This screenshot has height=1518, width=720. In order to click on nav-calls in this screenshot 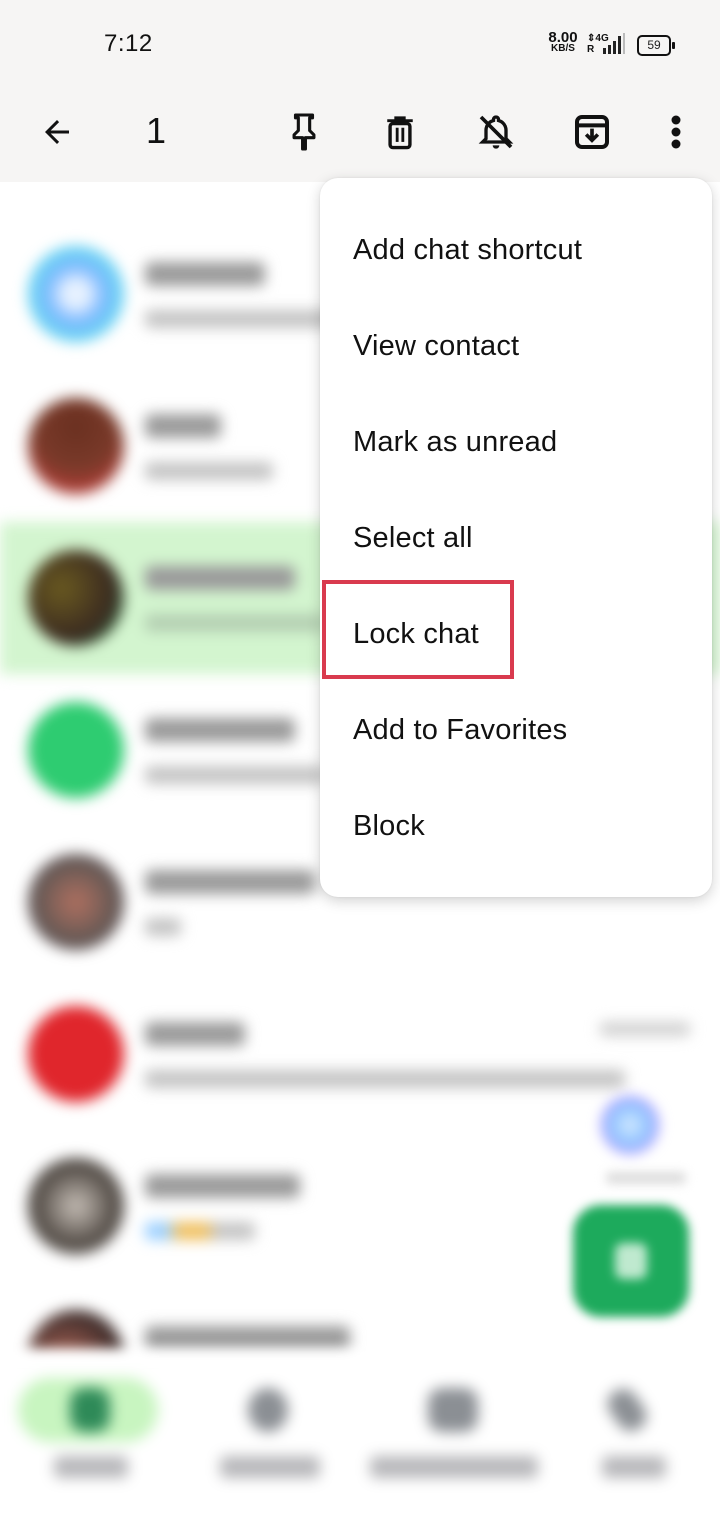, I will do `click(630, 1435)`.